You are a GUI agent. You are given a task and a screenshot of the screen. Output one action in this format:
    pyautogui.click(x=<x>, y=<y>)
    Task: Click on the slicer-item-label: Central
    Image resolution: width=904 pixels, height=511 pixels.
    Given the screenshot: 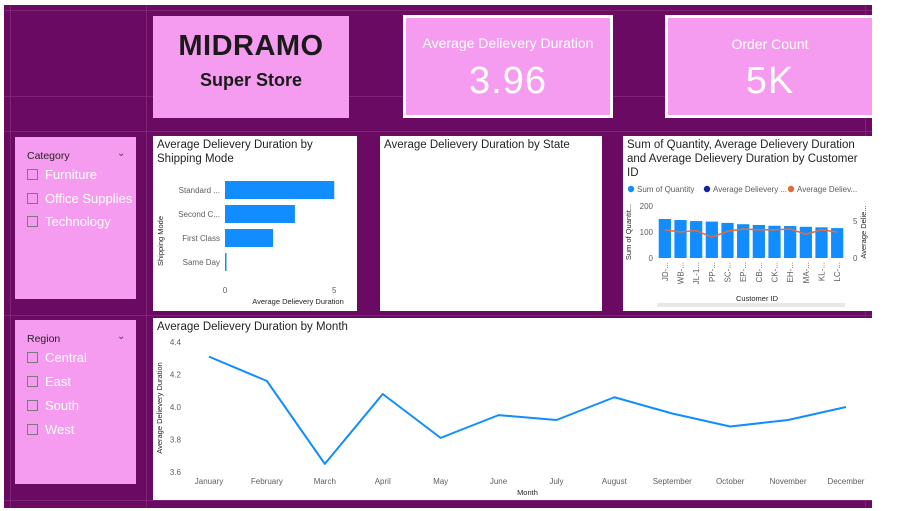 What is the action you would take?
    pyautogui.click(x=66, y=357)
    